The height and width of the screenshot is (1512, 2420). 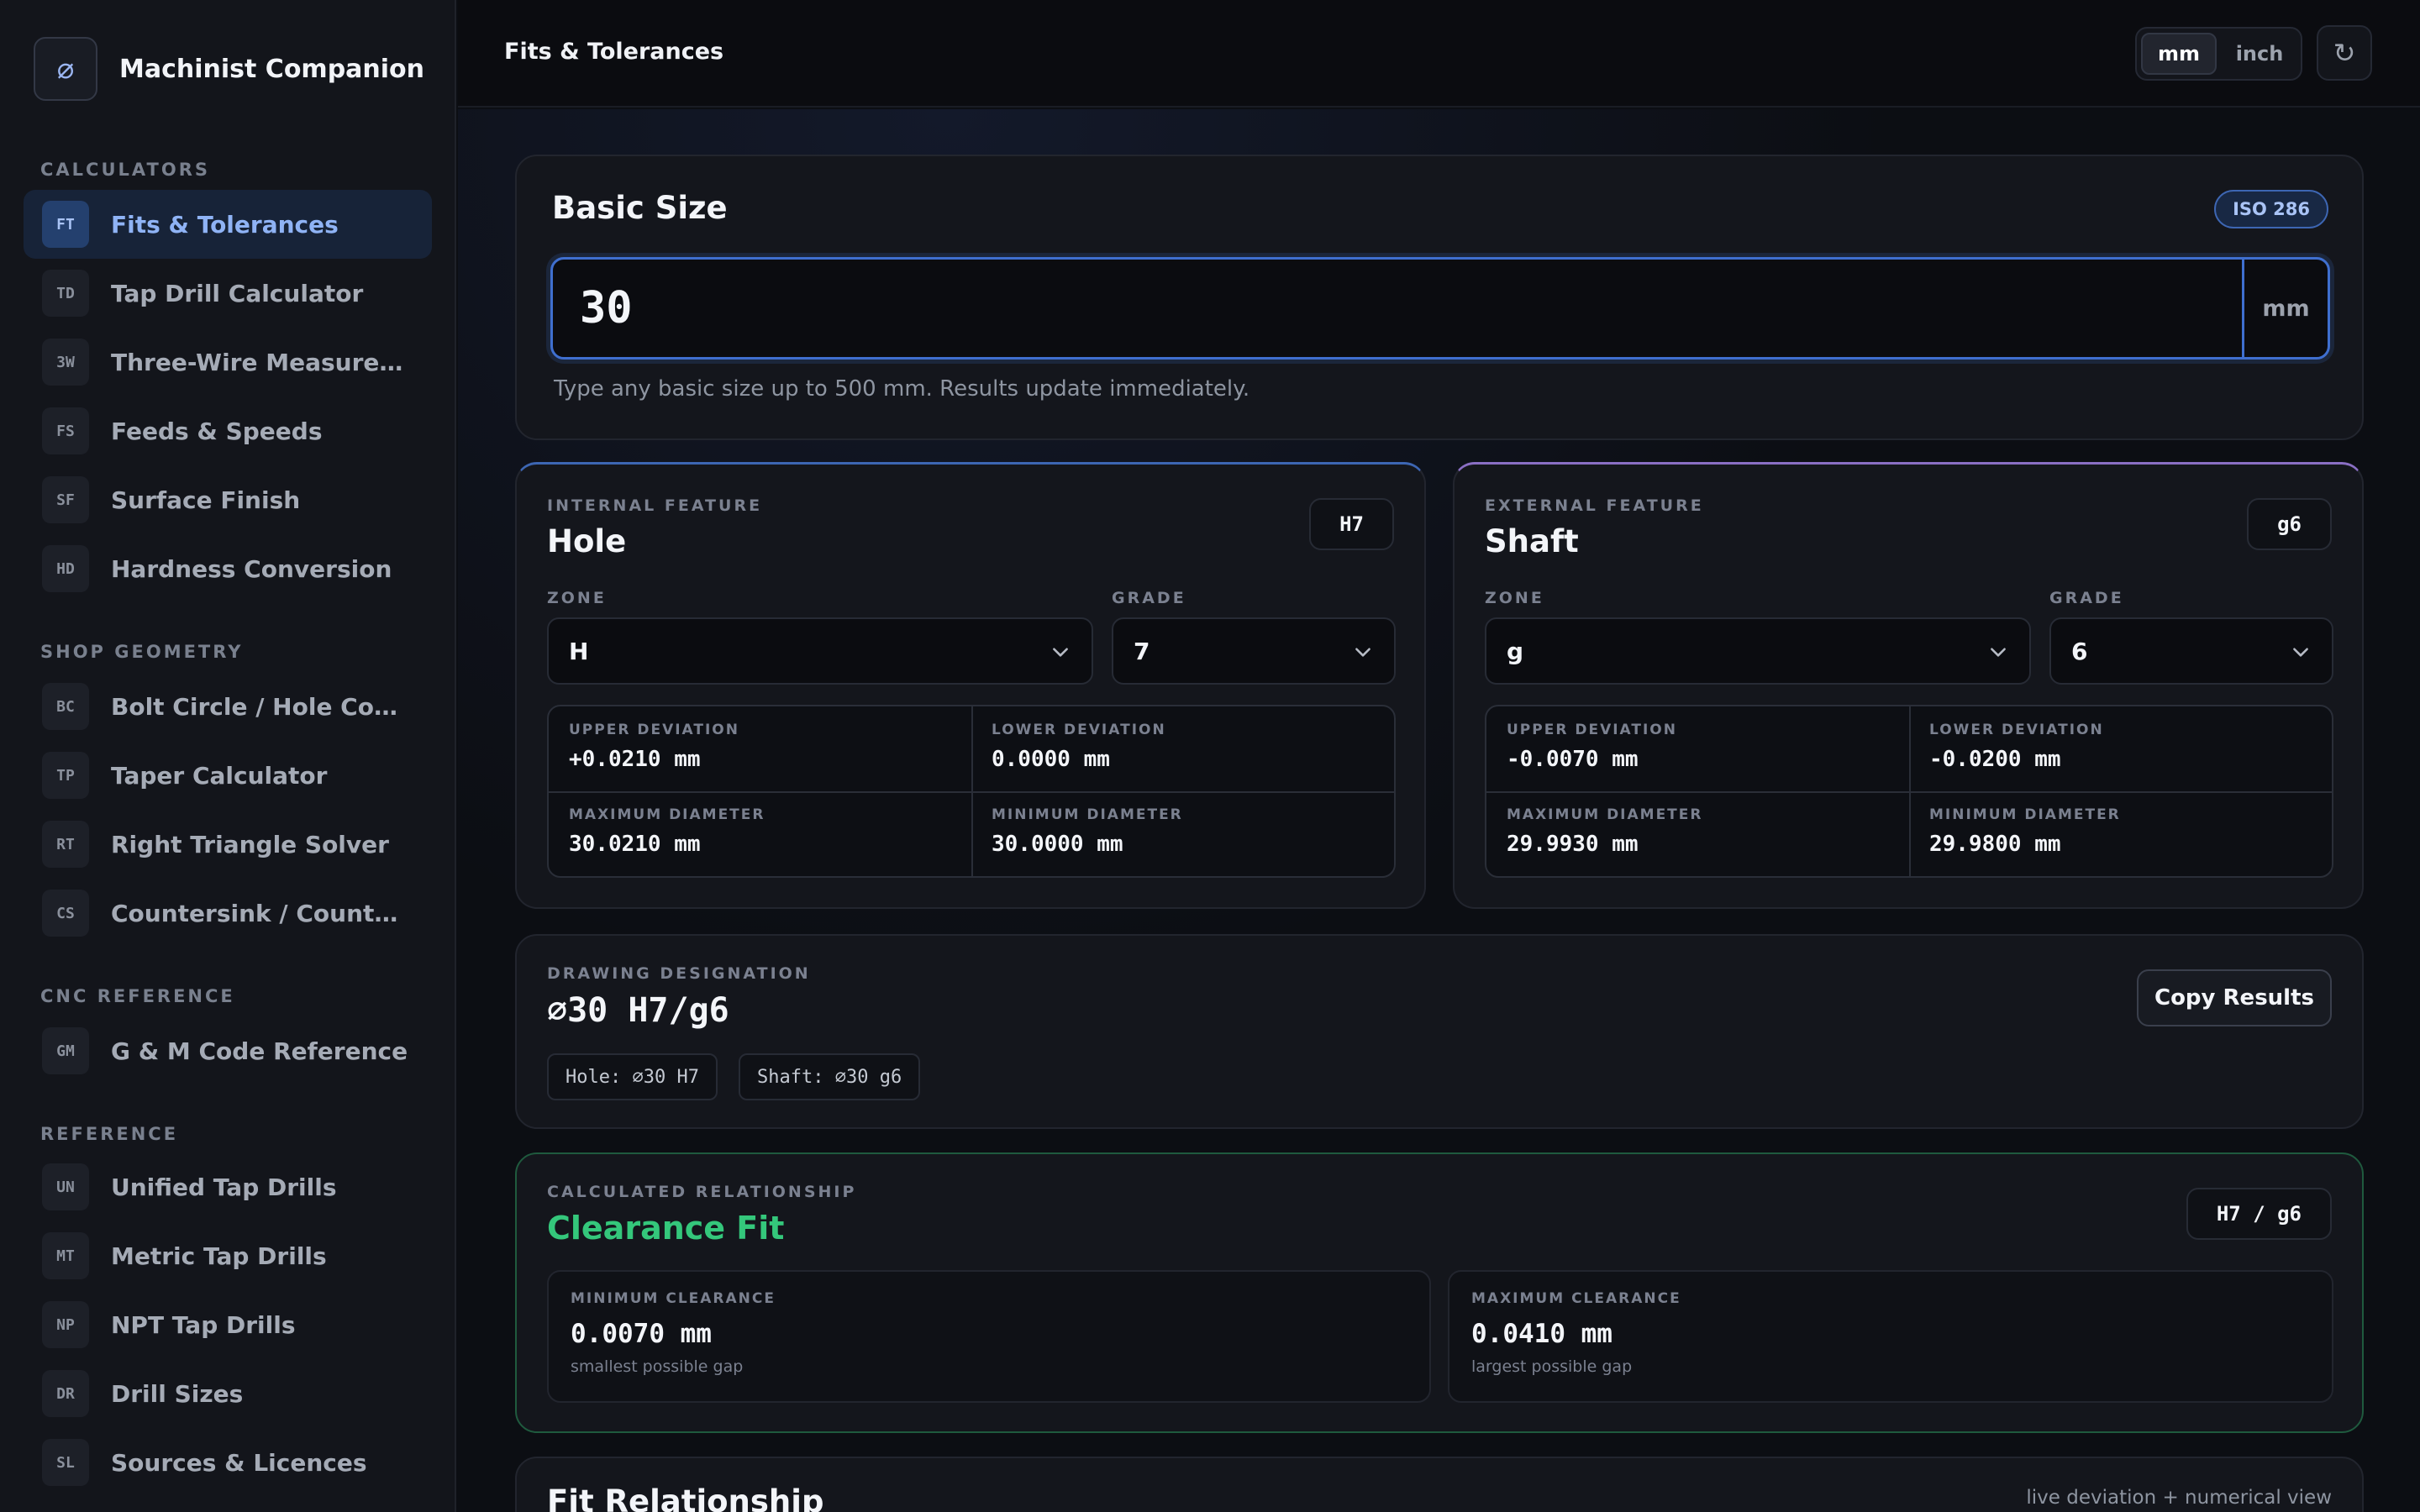 I want to click on sidebar-item-fits-tolerances: FT Fits & Tolerances, so click(x=228, y=224).